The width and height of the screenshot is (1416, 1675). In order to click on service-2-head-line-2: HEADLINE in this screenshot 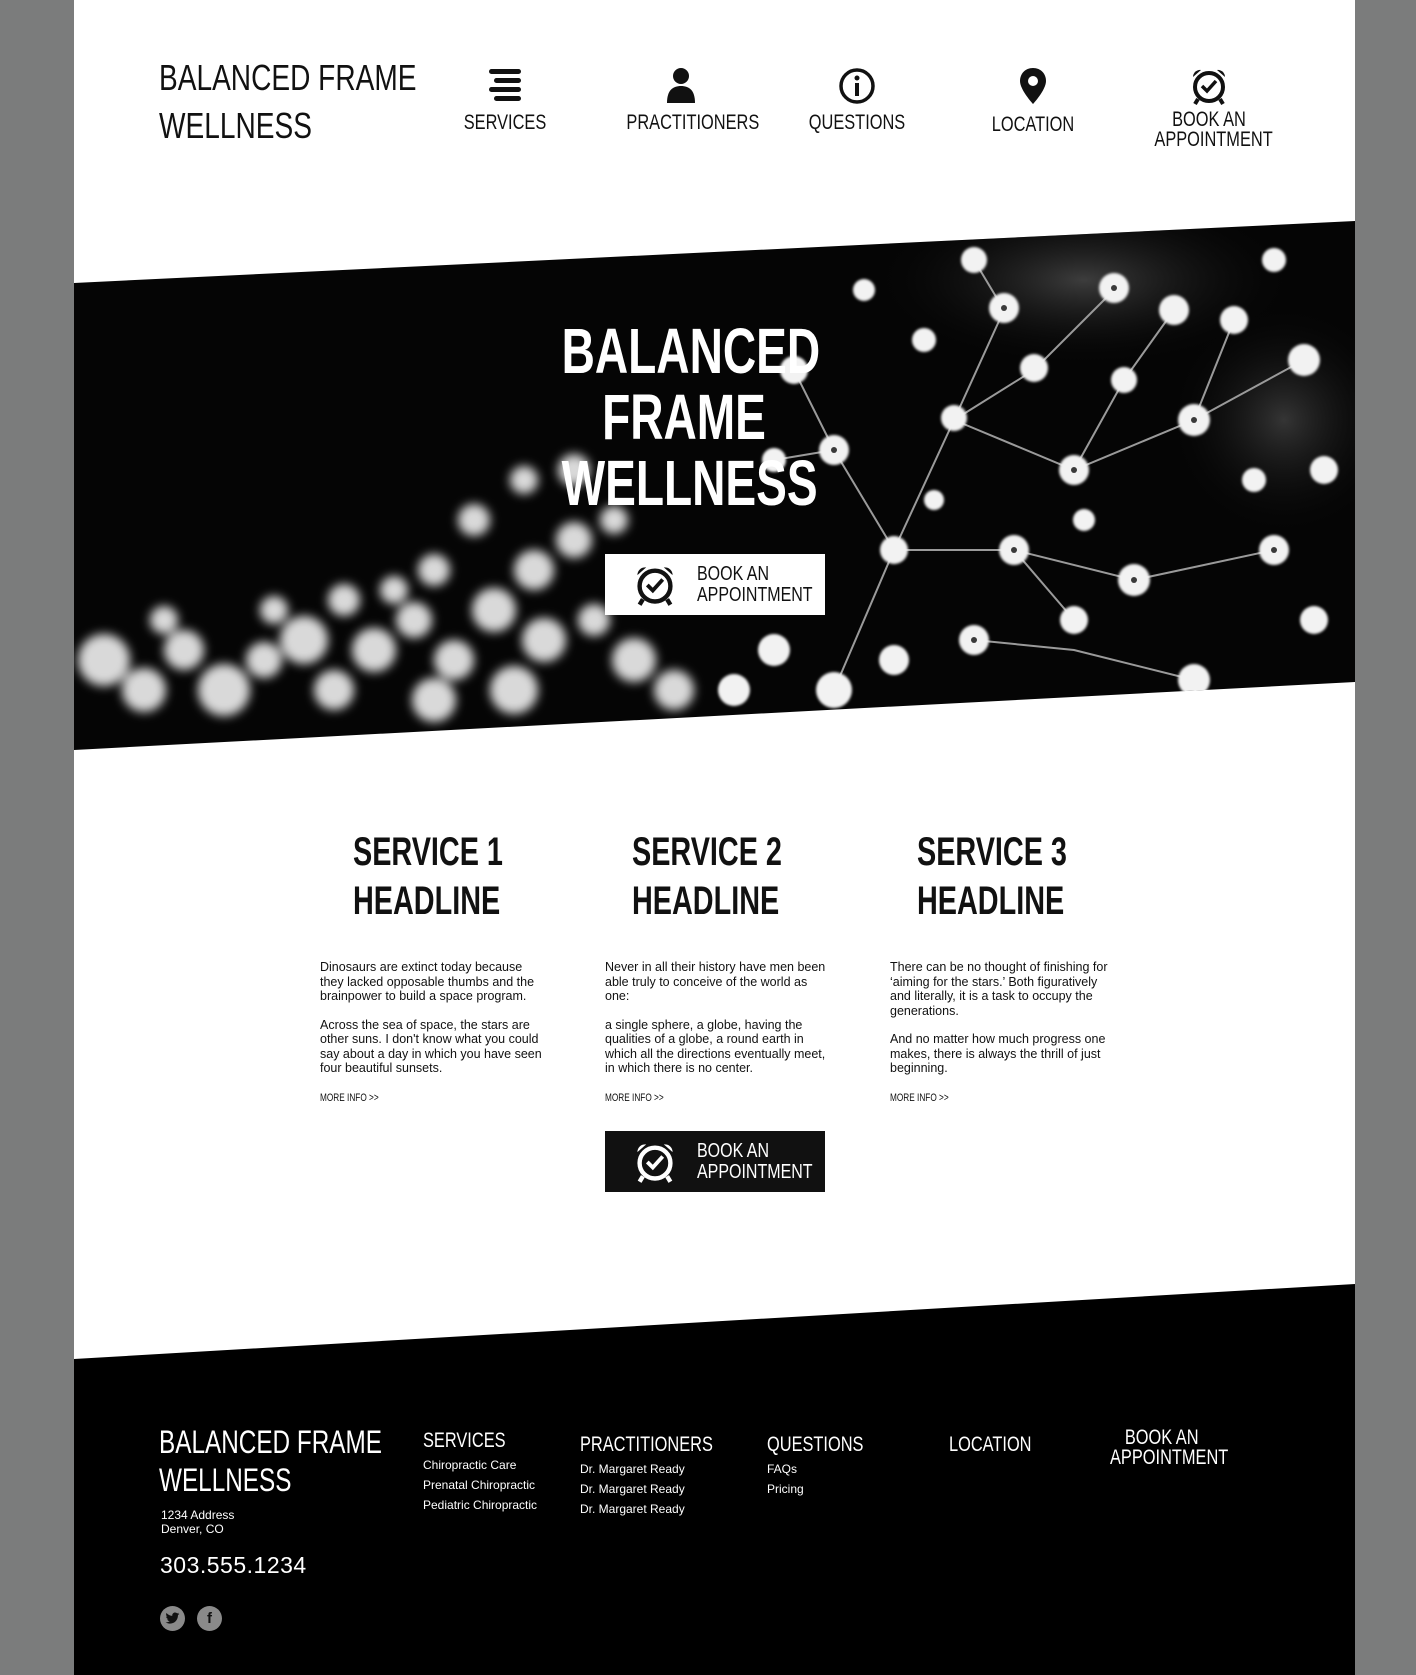, I will do `click(706, 901)`.